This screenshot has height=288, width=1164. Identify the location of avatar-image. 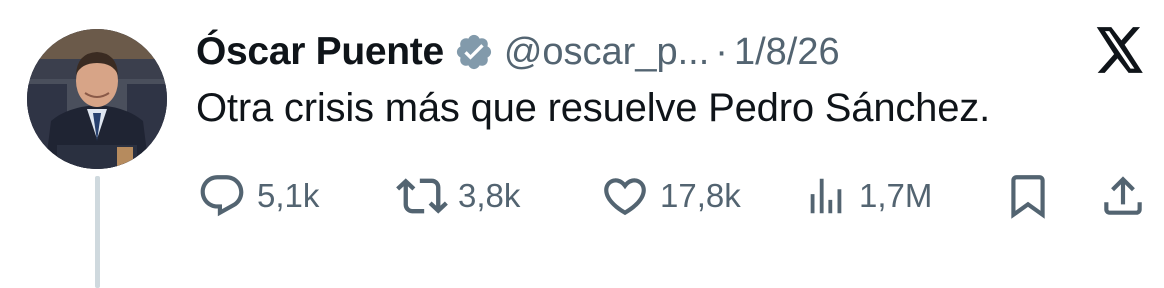
(97, 99).